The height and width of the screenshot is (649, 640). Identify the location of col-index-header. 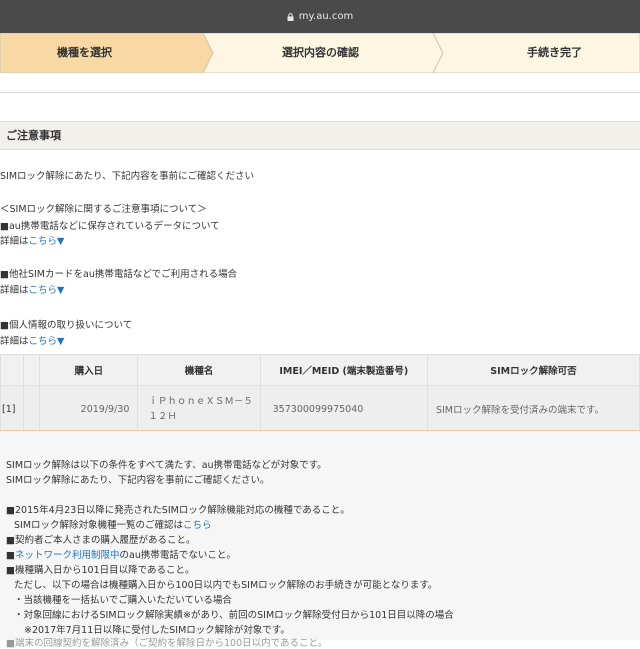
(12, 370).